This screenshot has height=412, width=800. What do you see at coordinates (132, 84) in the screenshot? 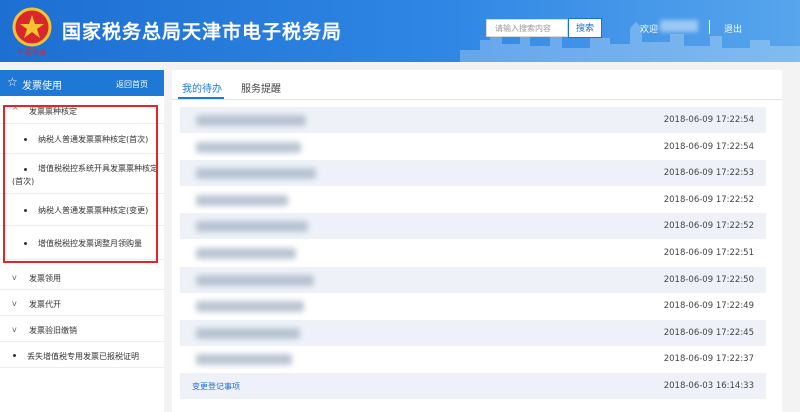
I see `back-home-link: 返回首页` at bounding box center [132, 84].